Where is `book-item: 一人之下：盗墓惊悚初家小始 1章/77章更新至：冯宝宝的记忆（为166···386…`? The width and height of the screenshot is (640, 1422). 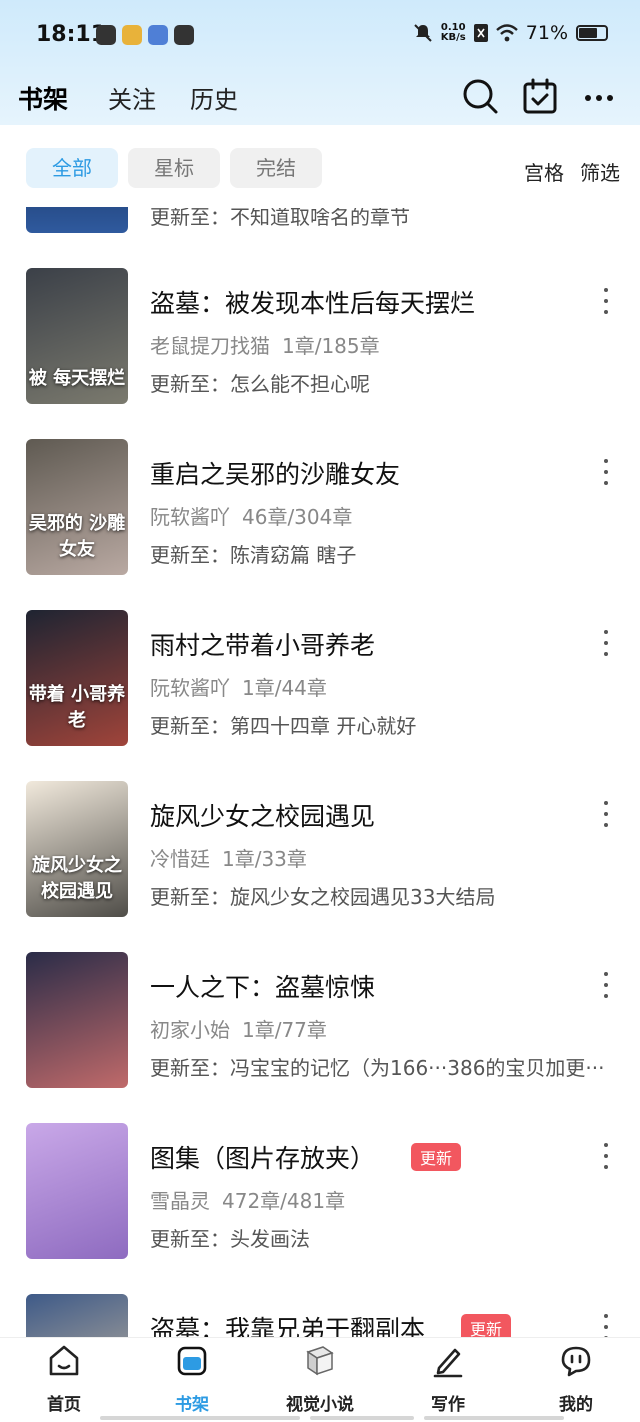
book-item: 一人之下：盗墓惊悚初家小始 1章/77章更新至：冯宝宝的记忆（为166···386… is located at coordinates (320, 1022).